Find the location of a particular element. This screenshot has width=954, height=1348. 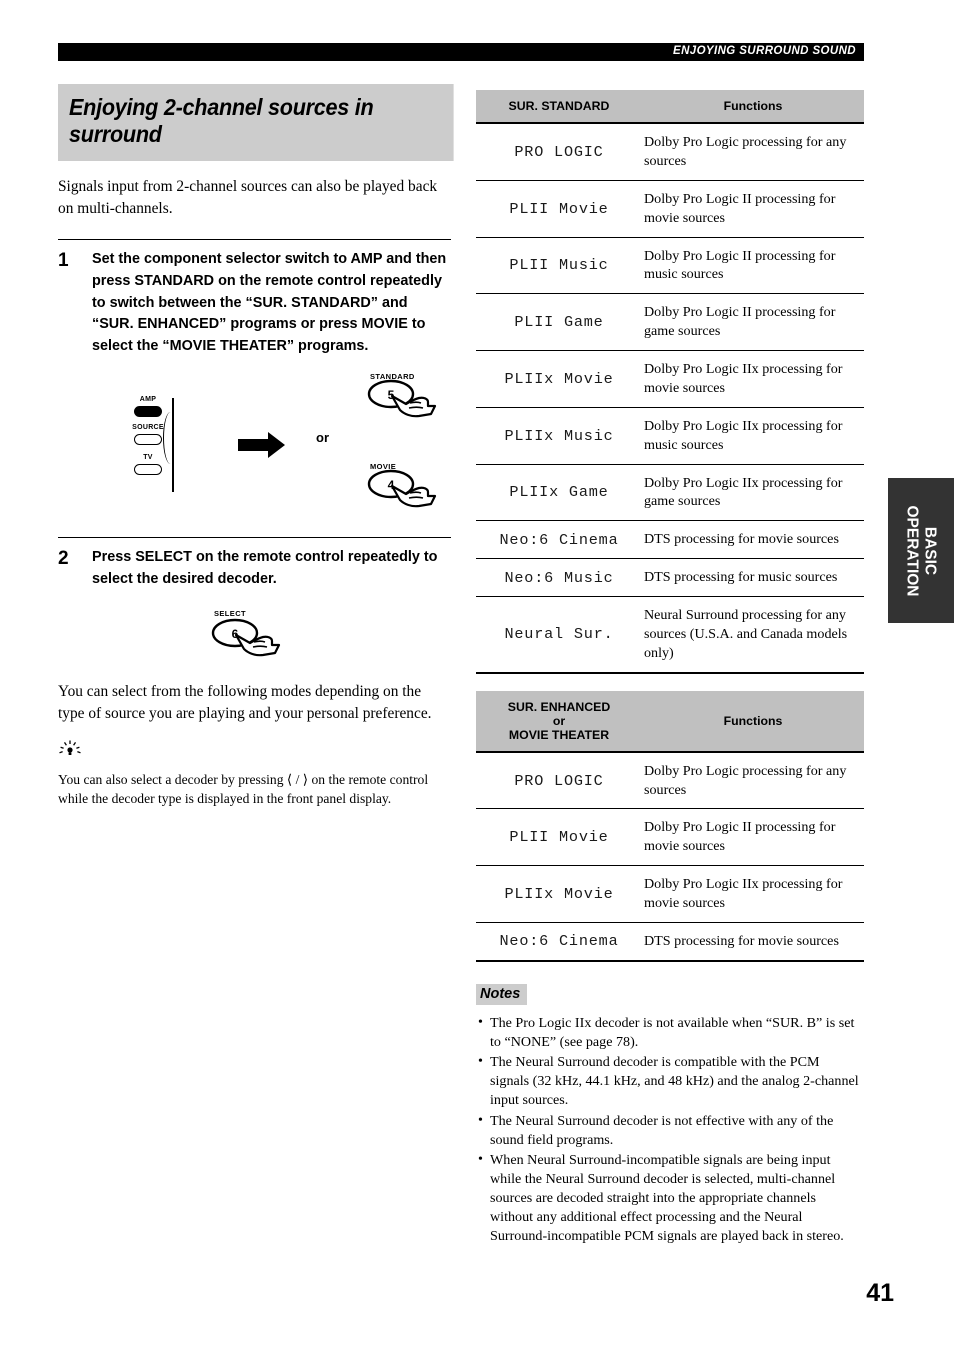

mode-function: DTS processing for music sources is located at coordinates (753, 577).